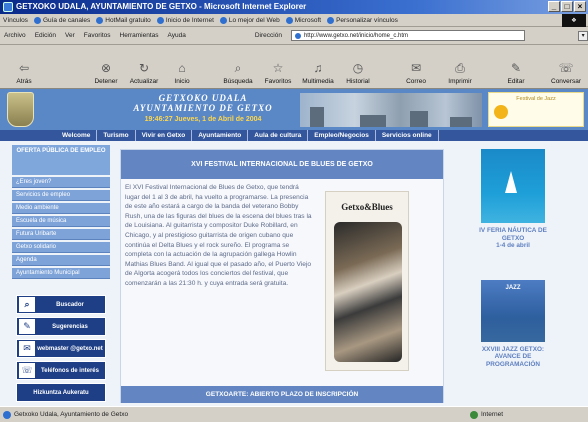  I want to click on sidebar-item-solidario: Getxo solidario, so click(61, 247).